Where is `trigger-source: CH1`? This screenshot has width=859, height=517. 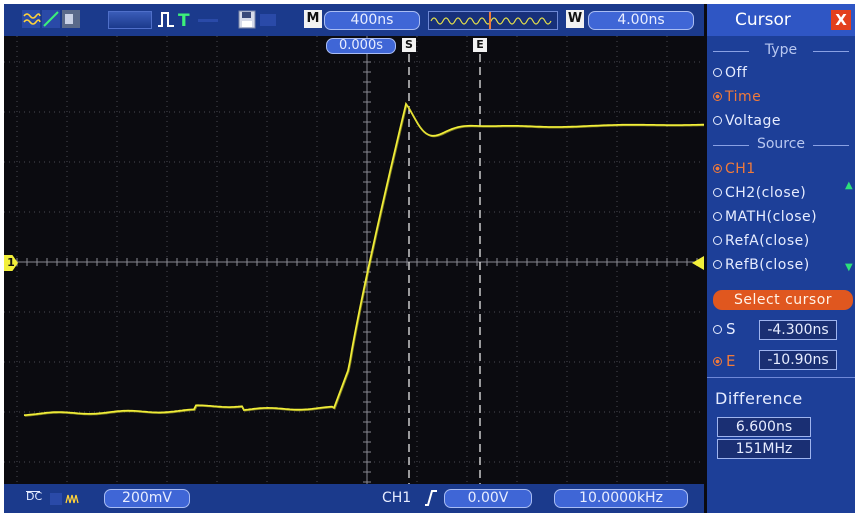 trigger-source: CH1 is located at coordinates (397, 498).